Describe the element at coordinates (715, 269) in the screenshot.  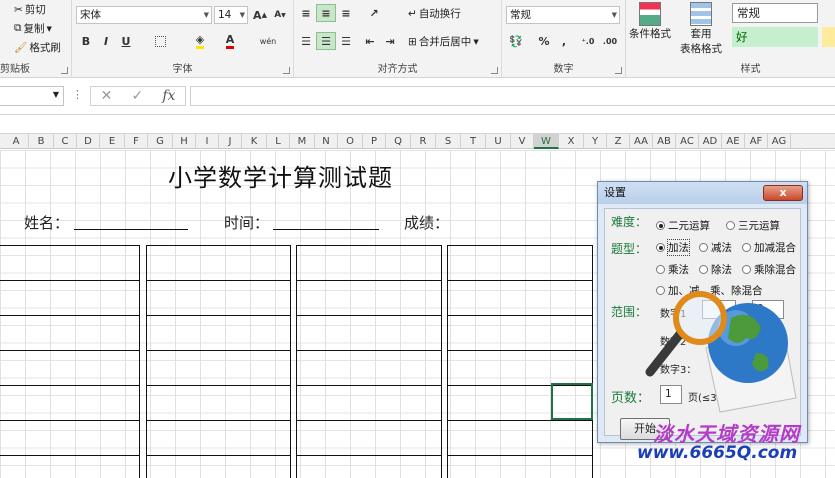
I see `radio-divide: 除法` at that location.